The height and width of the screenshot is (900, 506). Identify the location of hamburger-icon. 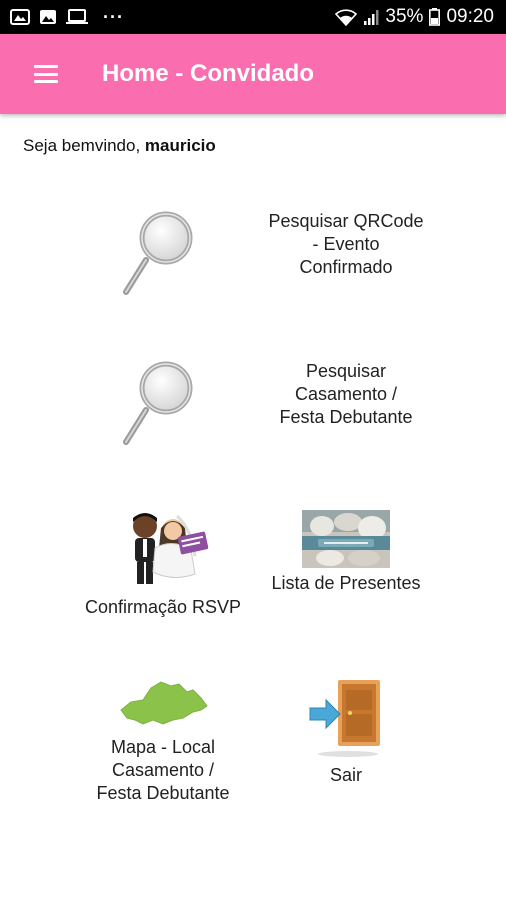
(46, 74).